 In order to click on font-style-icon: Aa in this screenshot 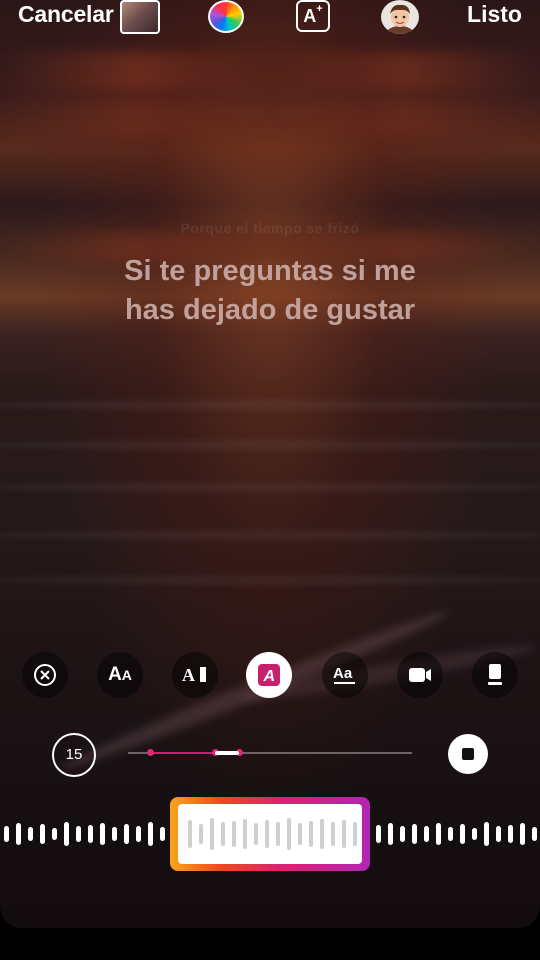, I will do `click(344, 674)`.